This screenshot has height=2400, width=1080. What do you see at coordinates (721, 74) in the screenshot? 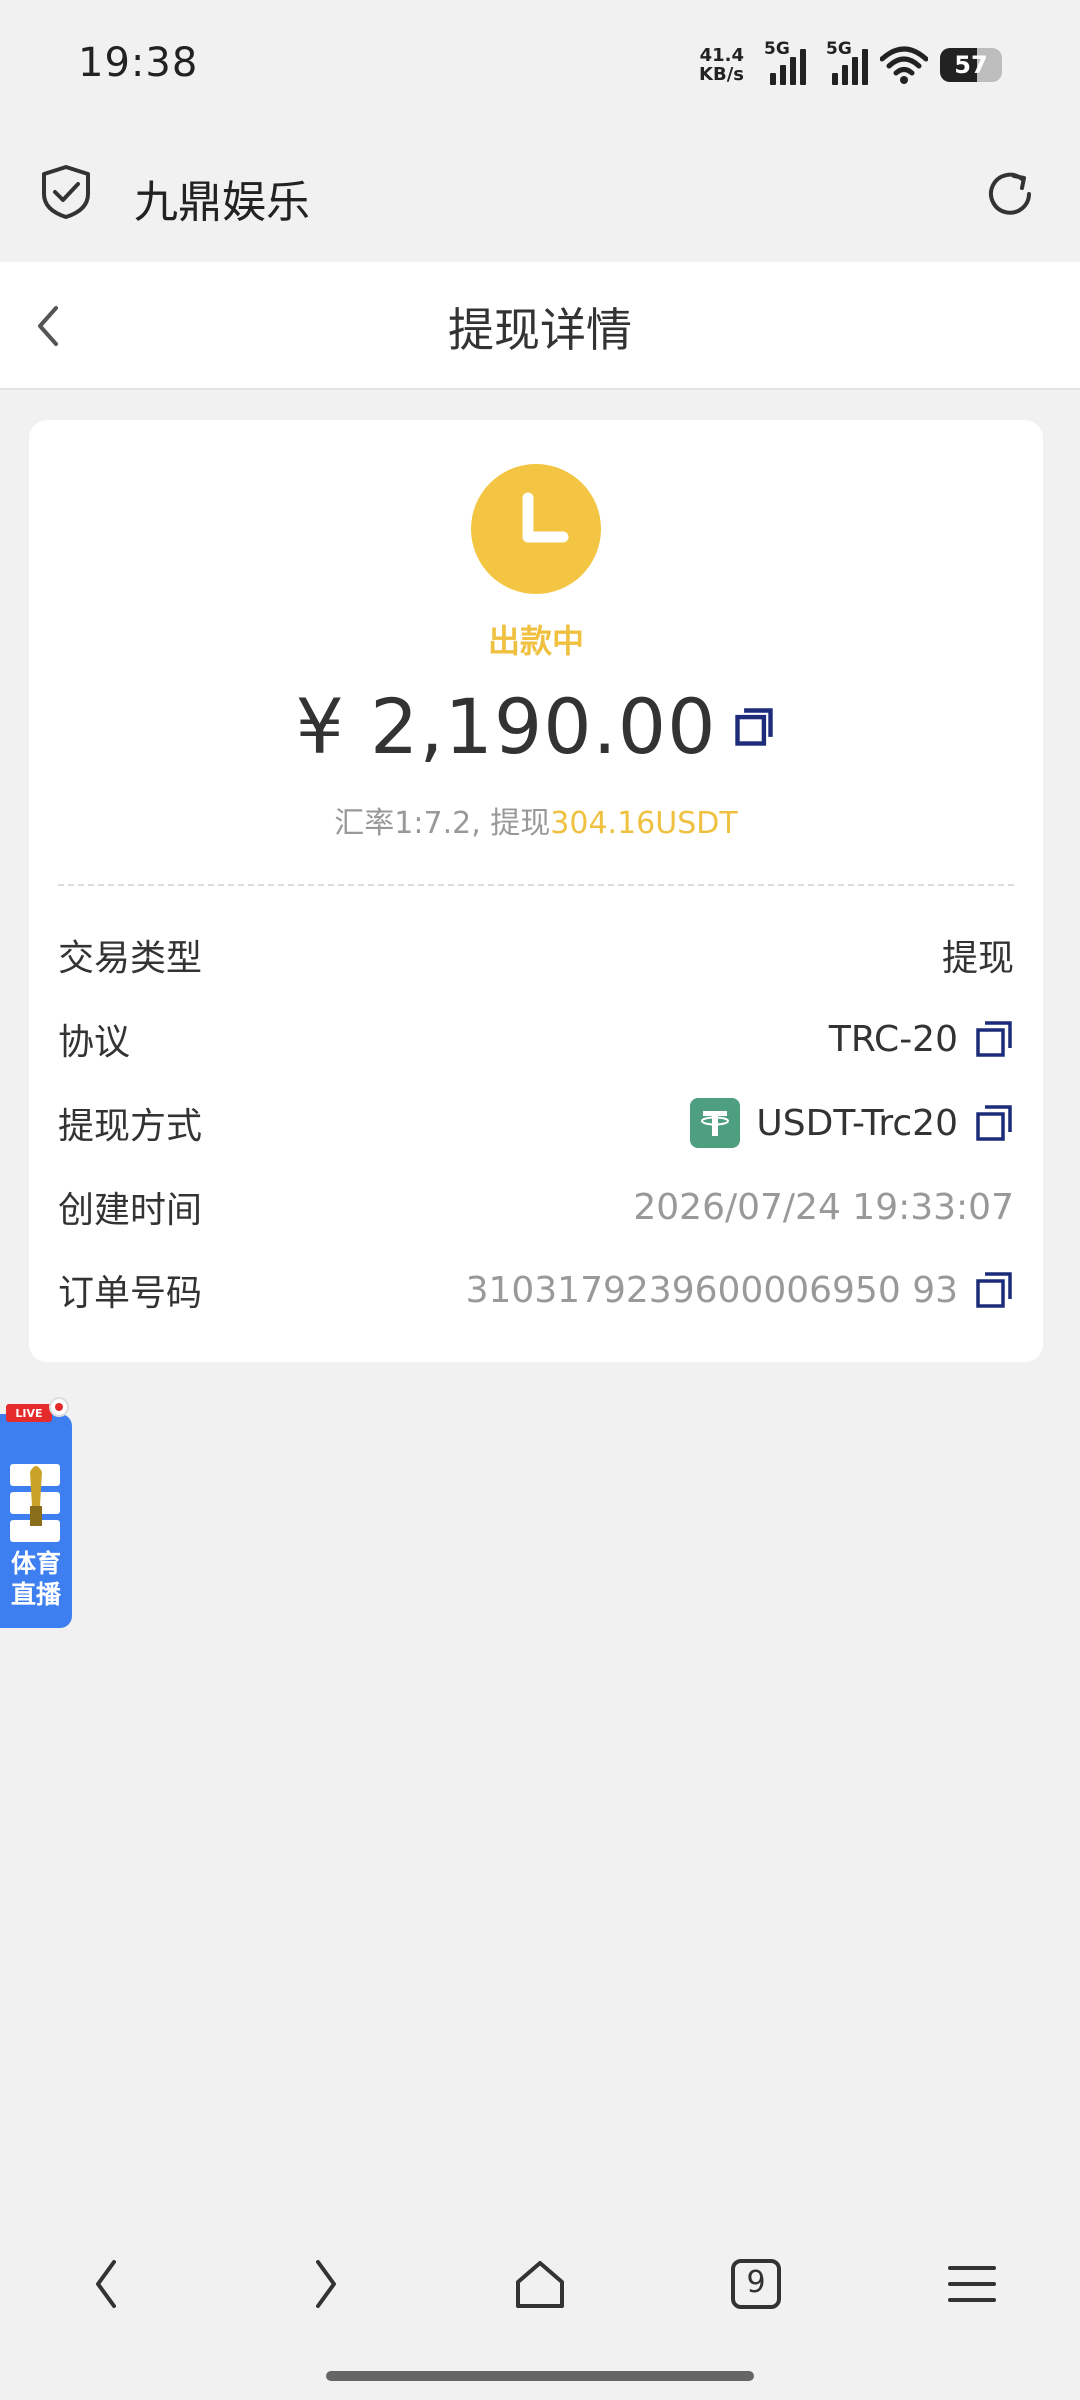
I see `network-speed-unit: KB/s` at bounding box center [721, 74].